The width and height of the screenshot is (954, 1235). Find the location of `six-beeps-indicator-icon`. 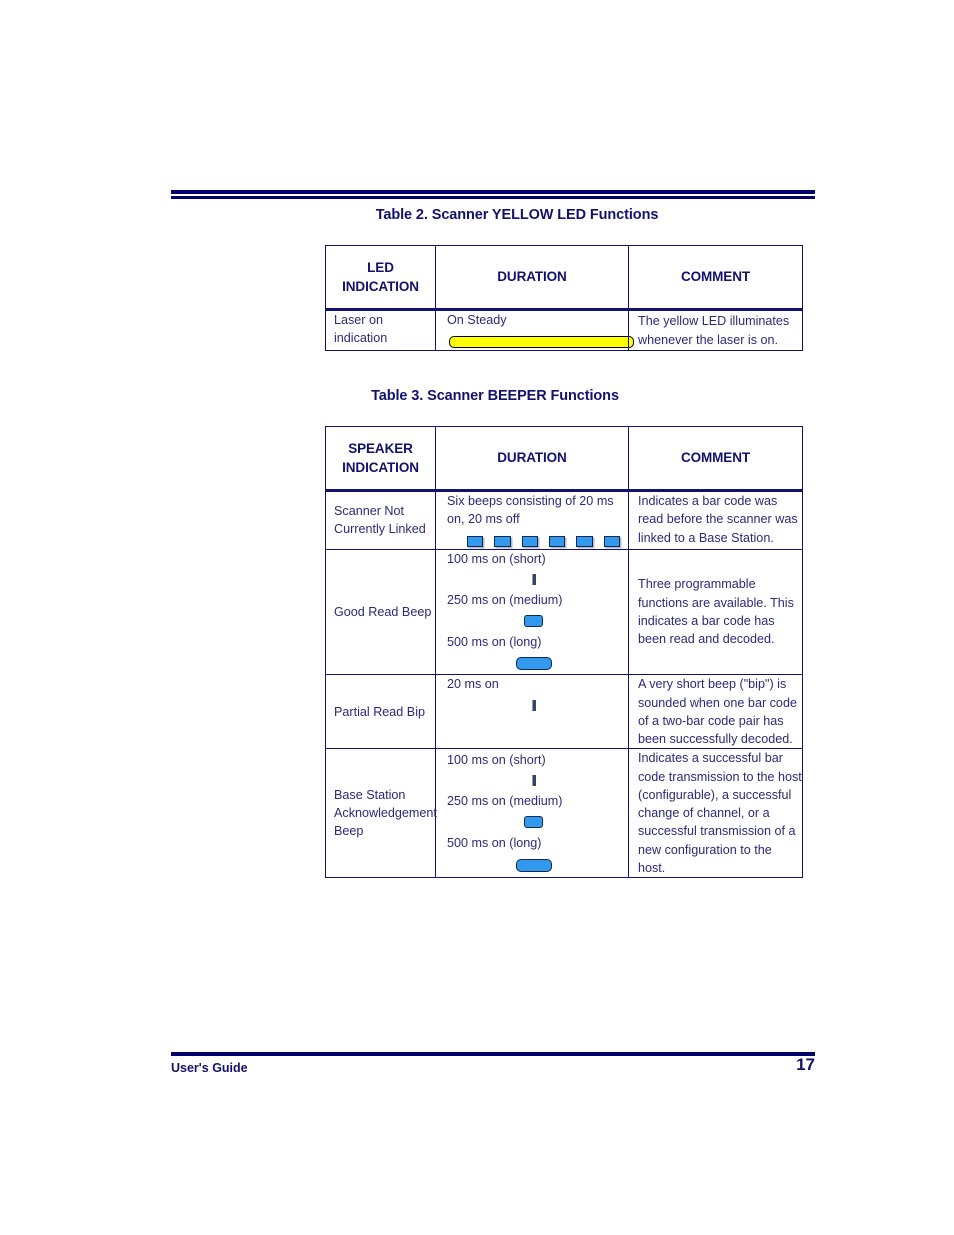

six-beeps-indicator-icon is located at coordinates (543, 541).